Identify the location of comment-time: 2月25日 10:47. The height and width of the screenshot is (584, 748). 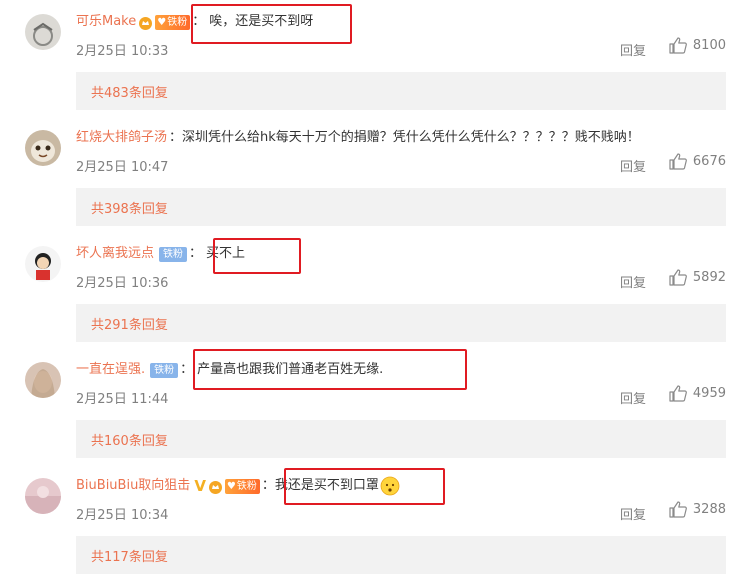
(122, 167).